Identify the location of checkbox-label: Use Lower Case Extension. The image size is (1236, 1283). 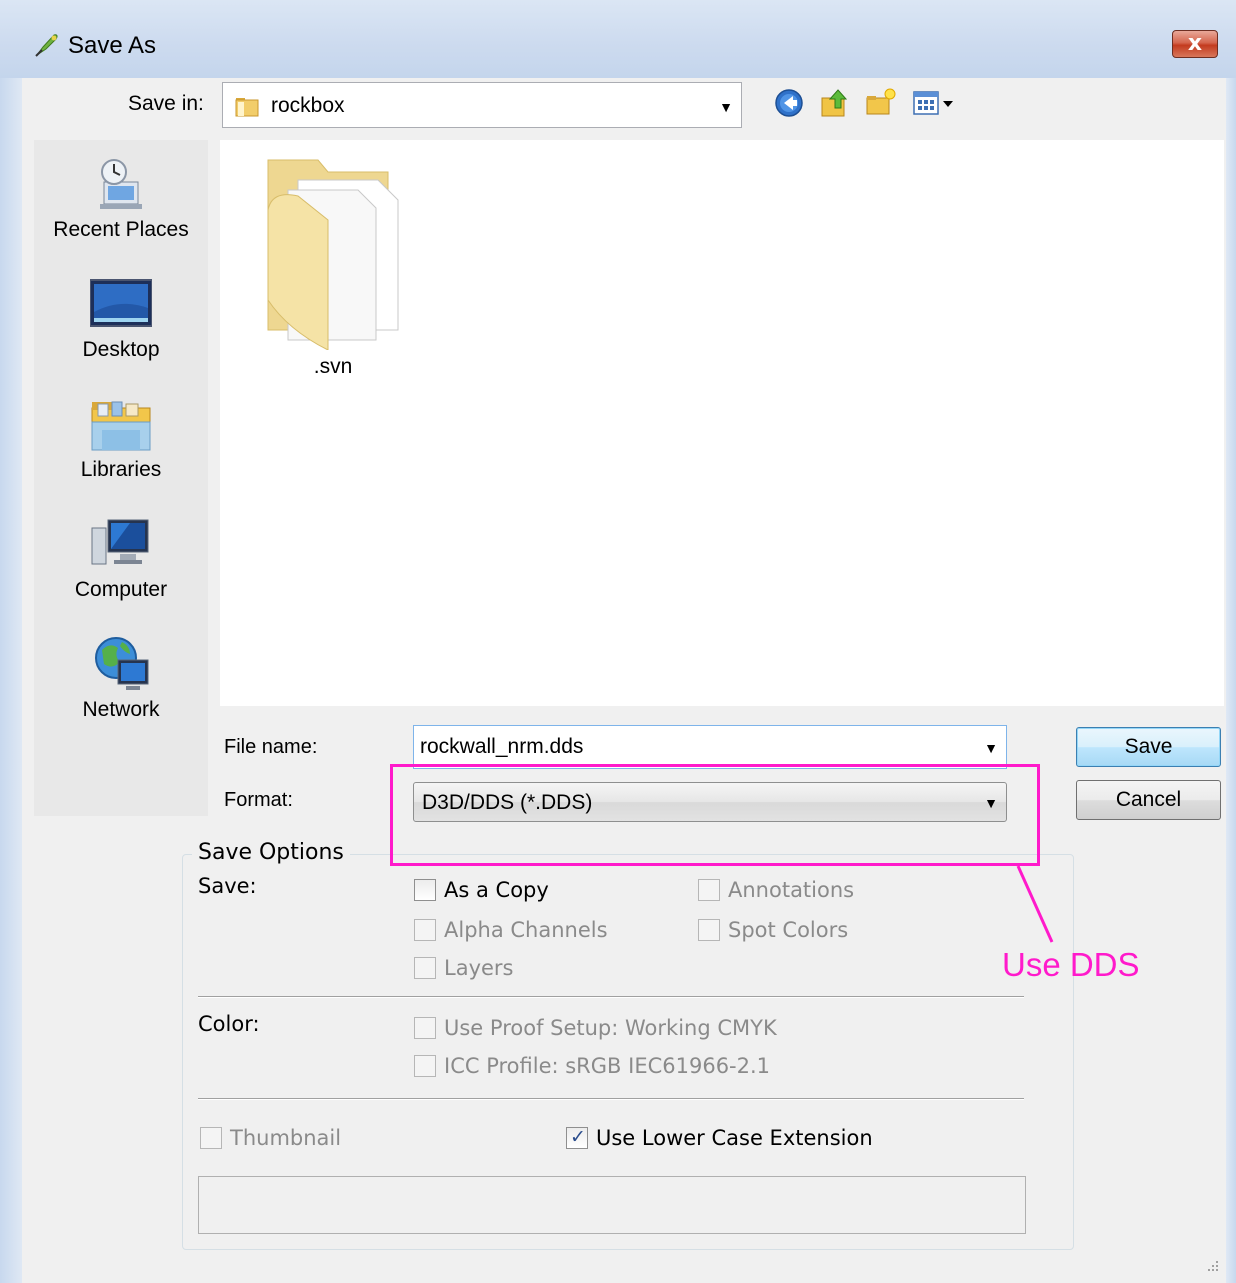
(734, 1138).